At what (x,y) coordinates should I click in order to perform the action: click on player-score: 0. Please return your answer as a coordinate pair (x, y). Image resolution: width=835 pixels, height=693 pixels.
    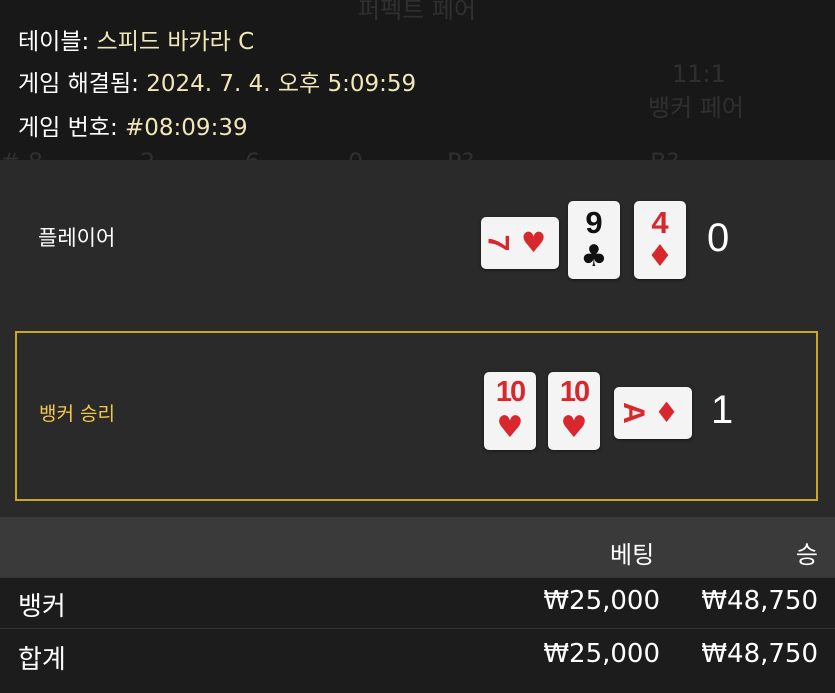
    Looking at the image, I should click on (718, 238).